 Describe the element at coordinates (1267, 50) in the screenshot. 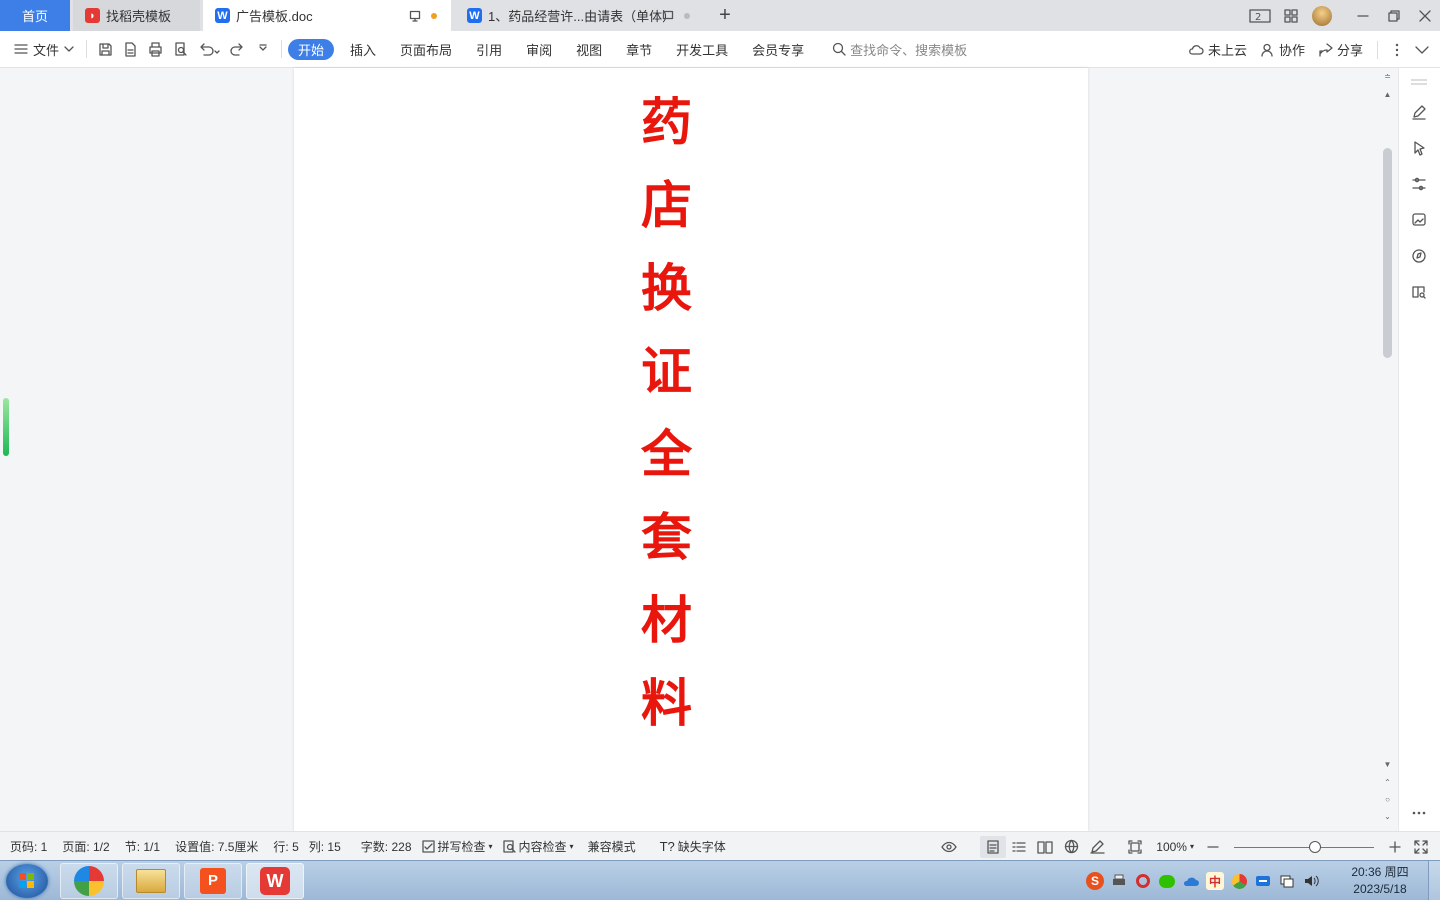

I see `user-icon` at that location.